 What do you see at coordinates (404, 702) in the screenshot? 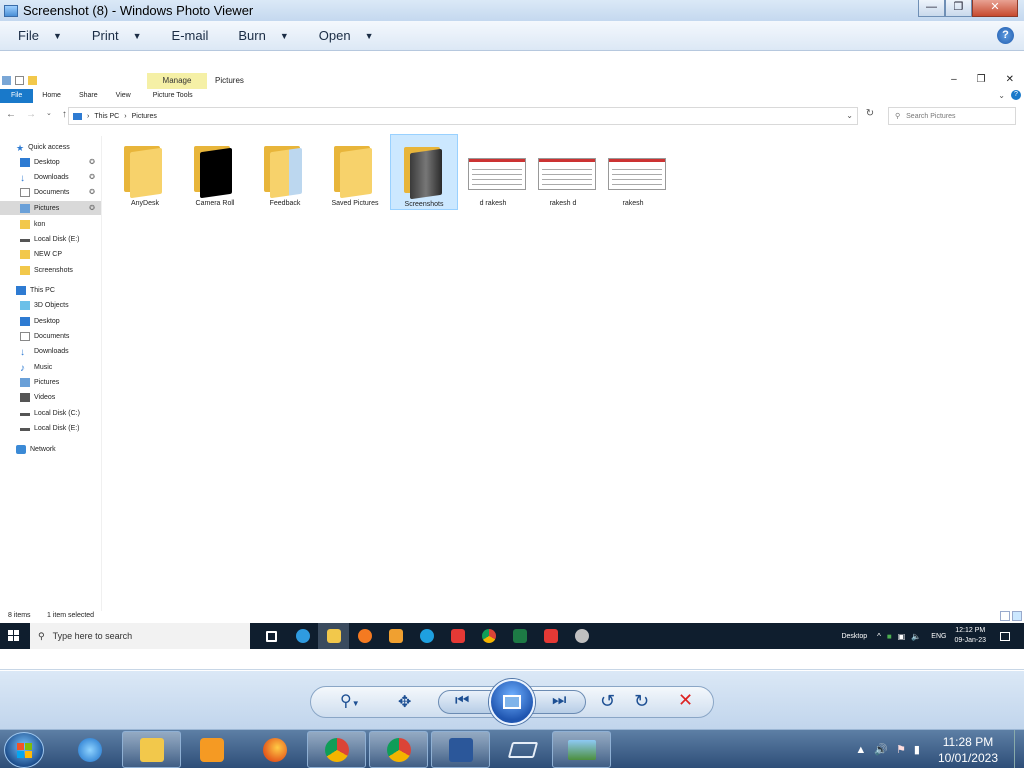
I see `actual-size-icon: ✥` at bounding box center [404, 702].